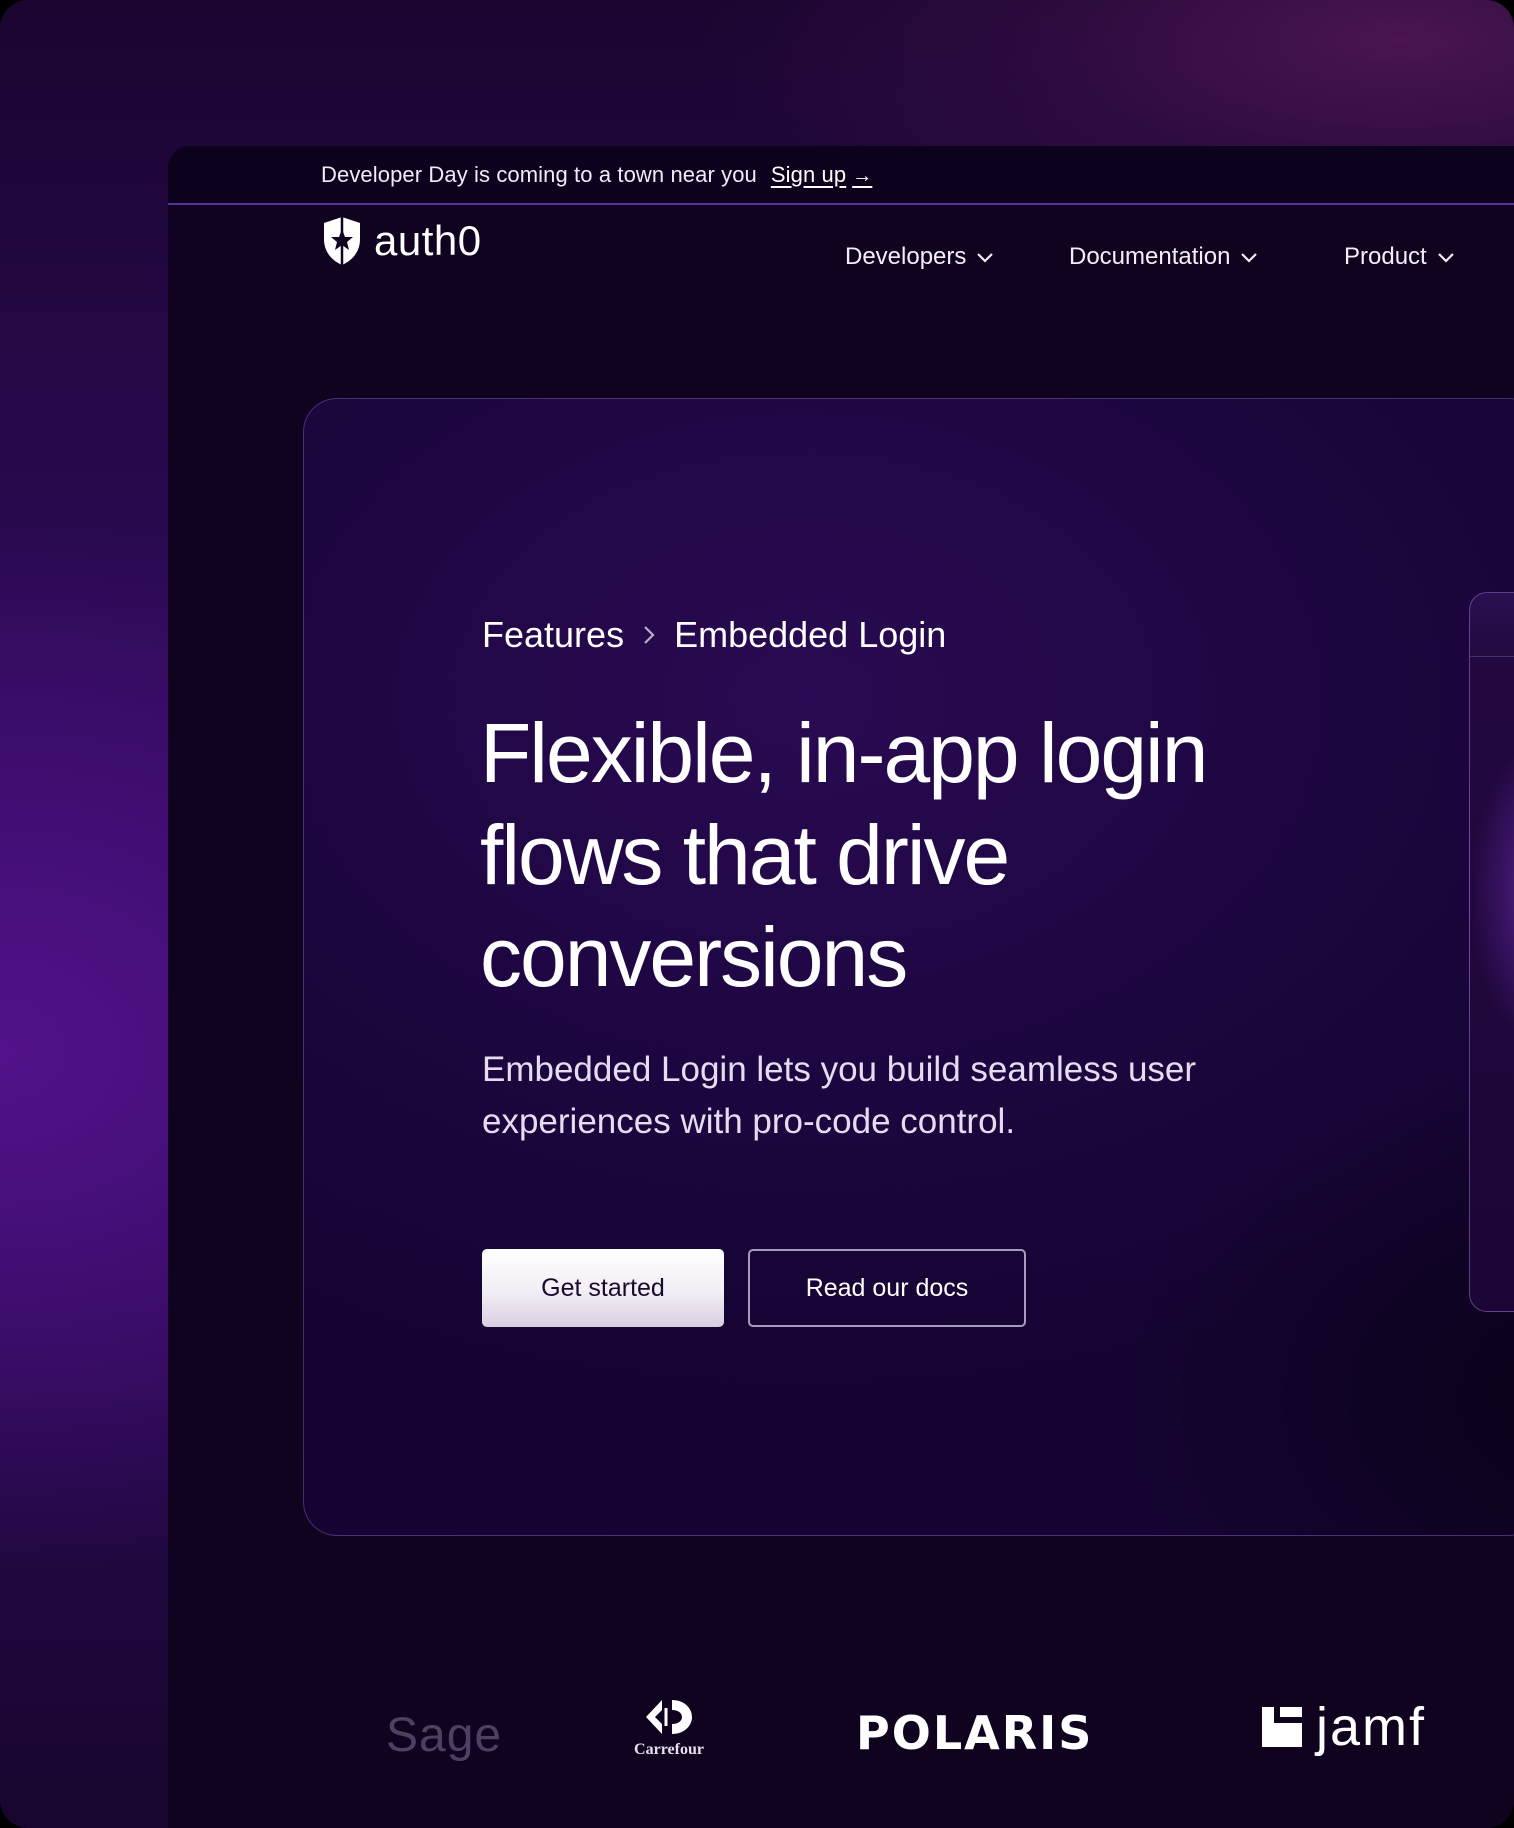 Image resolution: width=1514 pixels, height=1828 pixels. What do you see at coordinates (808, 174) in the screenshot?
I see `signup-link-label: Sign up` at bounding box center [808, 174].